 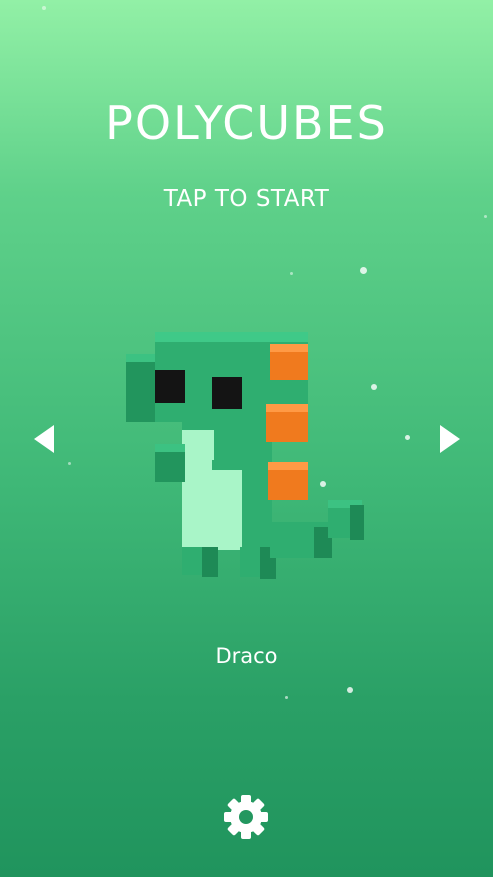 What do you see at coordinates (450, 439) in the screenshot?
I see `triangle-right-icon` at bounding box center [450, 439].